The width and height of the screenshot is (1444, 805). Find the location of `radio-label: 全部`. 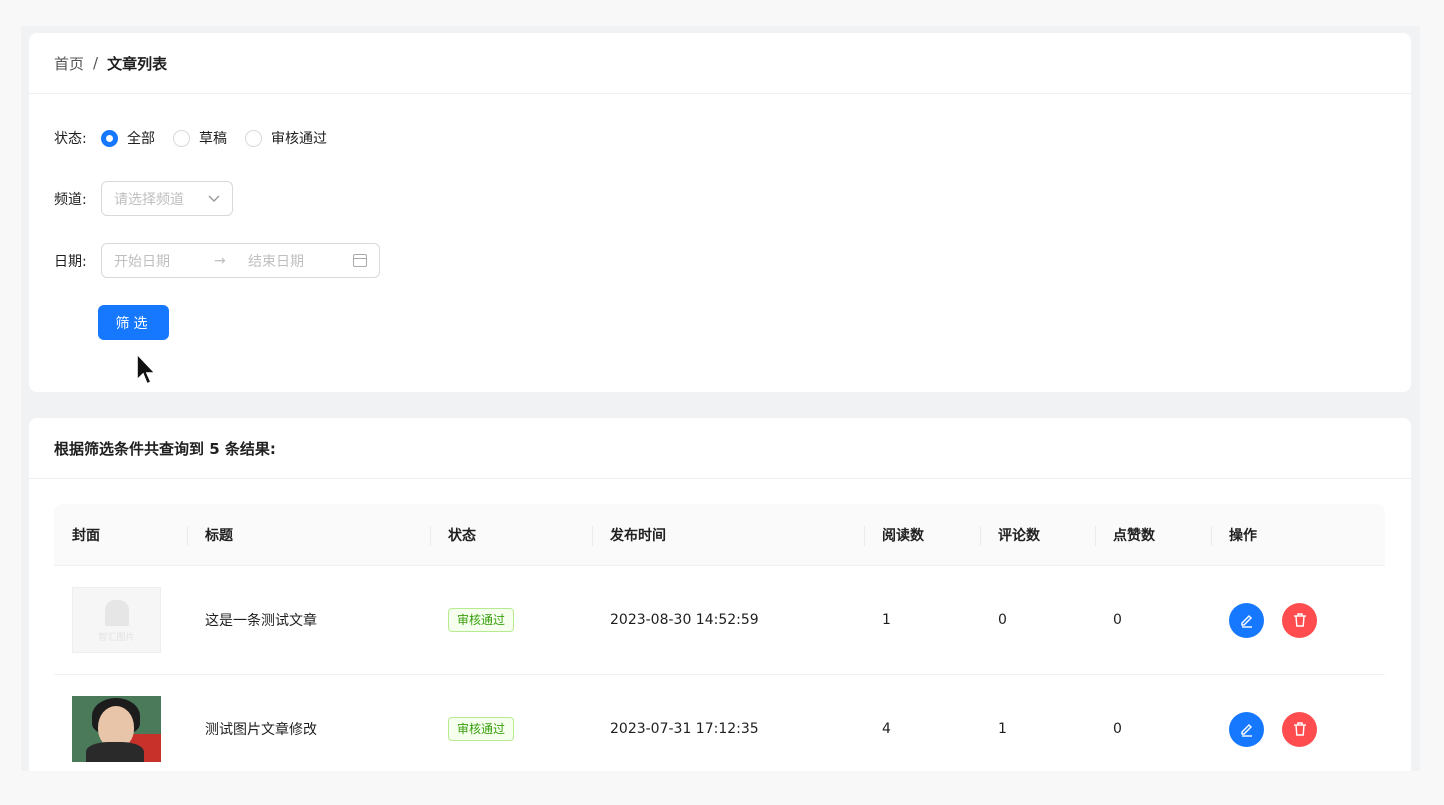

radio-label: 全部 is located at coordinates (141, 139).